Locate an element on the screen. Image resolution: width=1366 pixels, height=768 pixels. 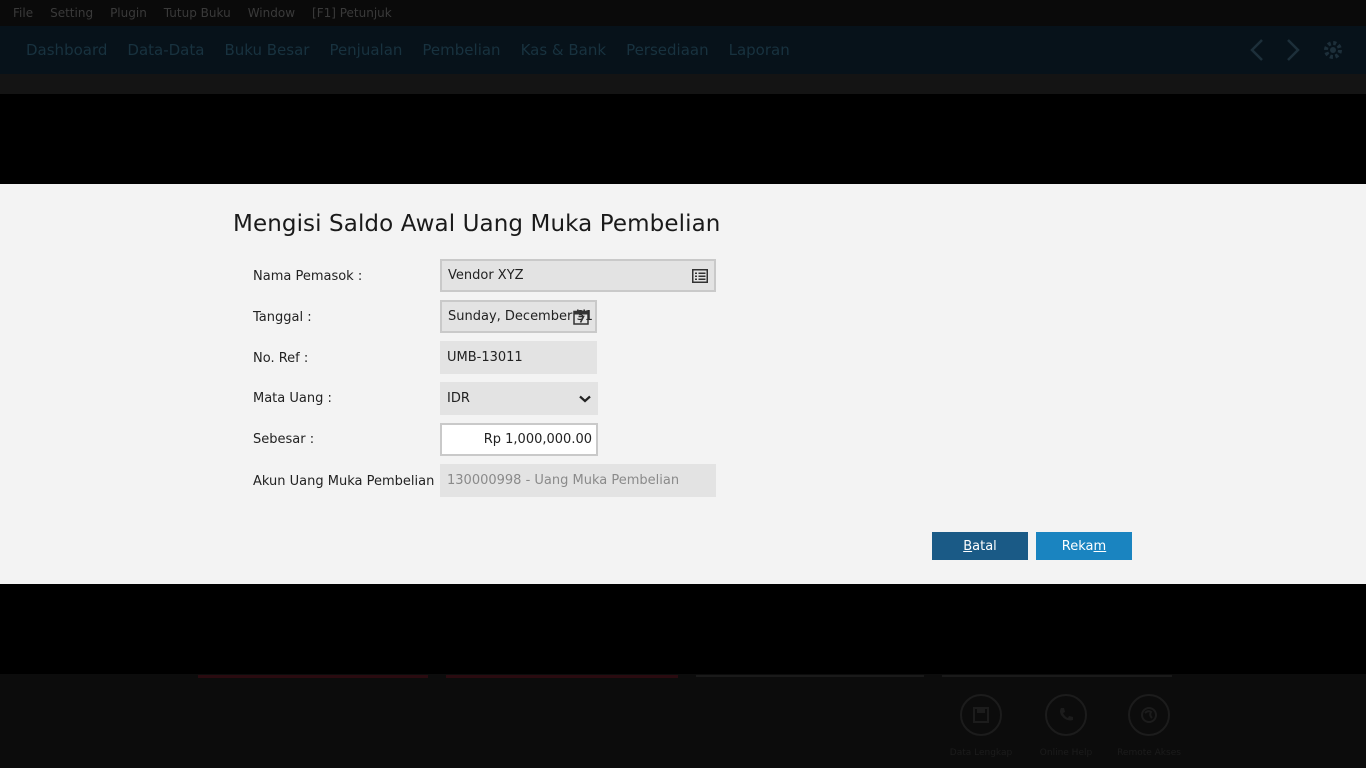
cancel-label-post: atal is located at coordinates (984, 546).